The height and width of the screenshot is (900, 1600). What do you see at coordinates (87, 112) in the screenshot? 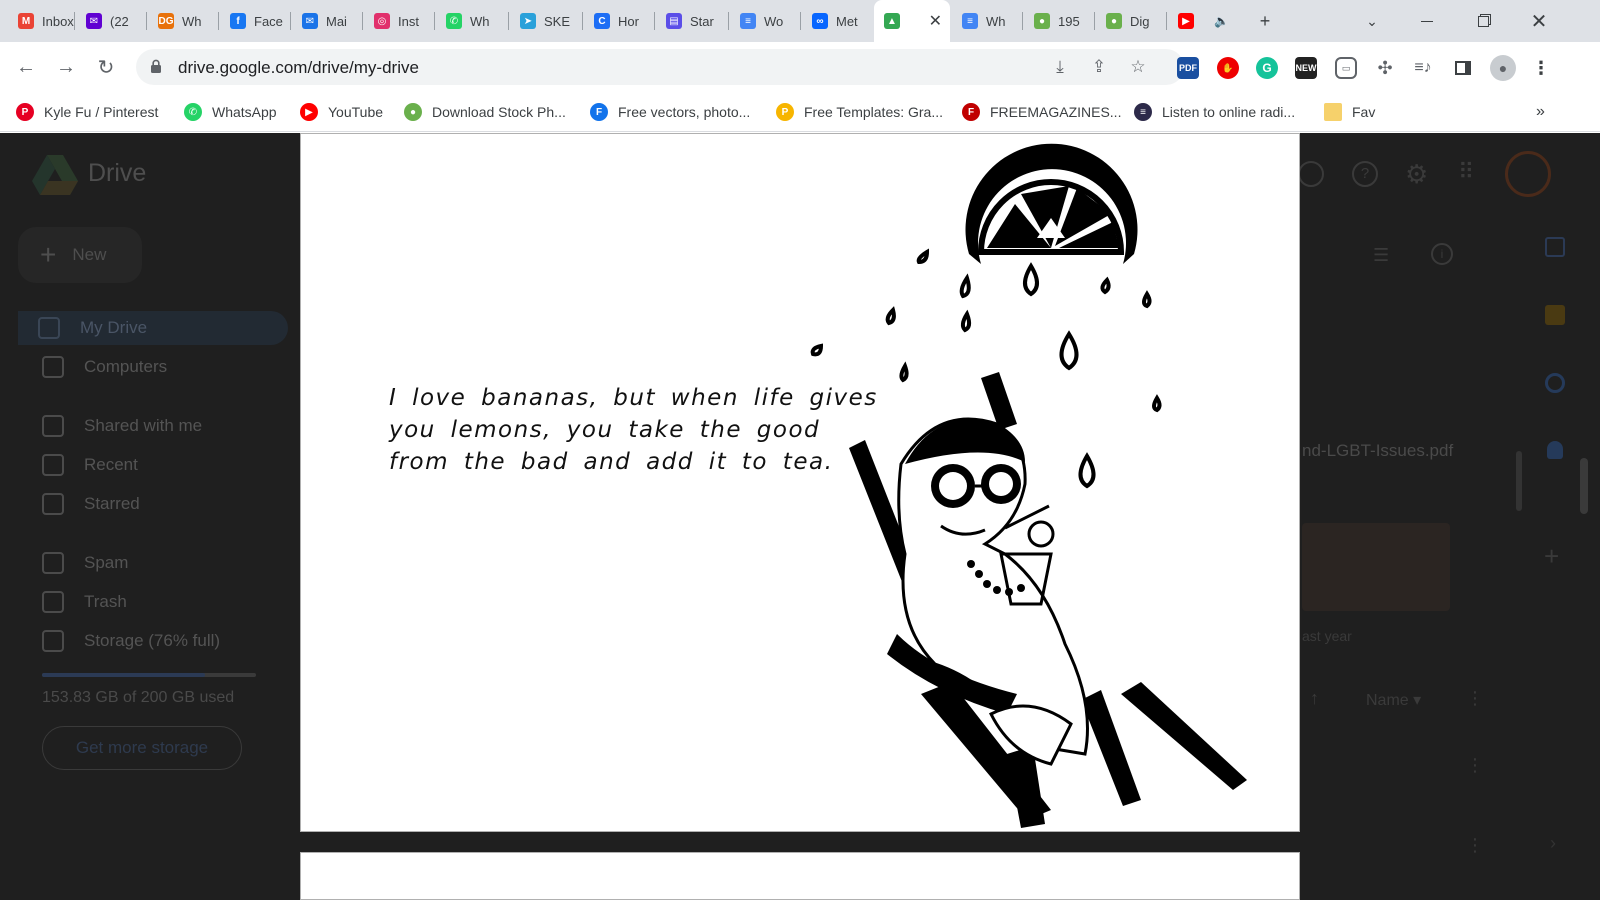
I see `bookmark-item: P Kyle Fu / Pinterest` at bounding box center [87, 112].